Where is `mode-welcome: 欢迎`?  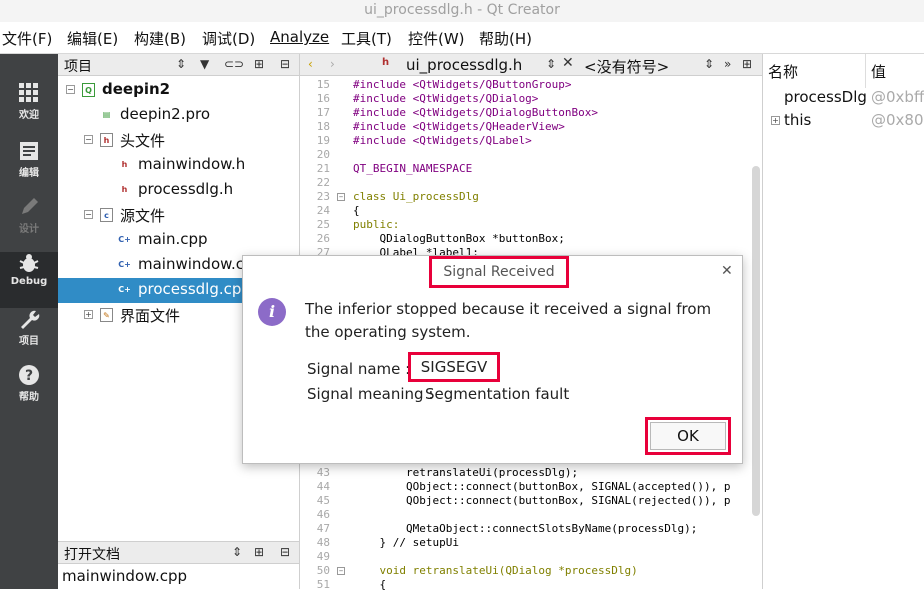
mode-welcome: 欢迎 is located at coordinates (29, 110).